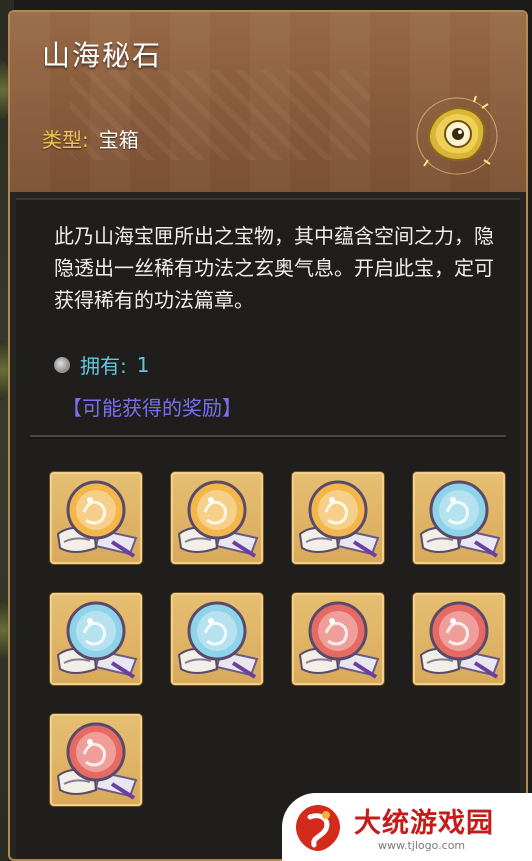 The height and width of the screenshot is (861, 532). What do you see at coordinates (102, 55) in the screenshot?
I see `item-title: 山海秘石` at bounding box center [102, 55].